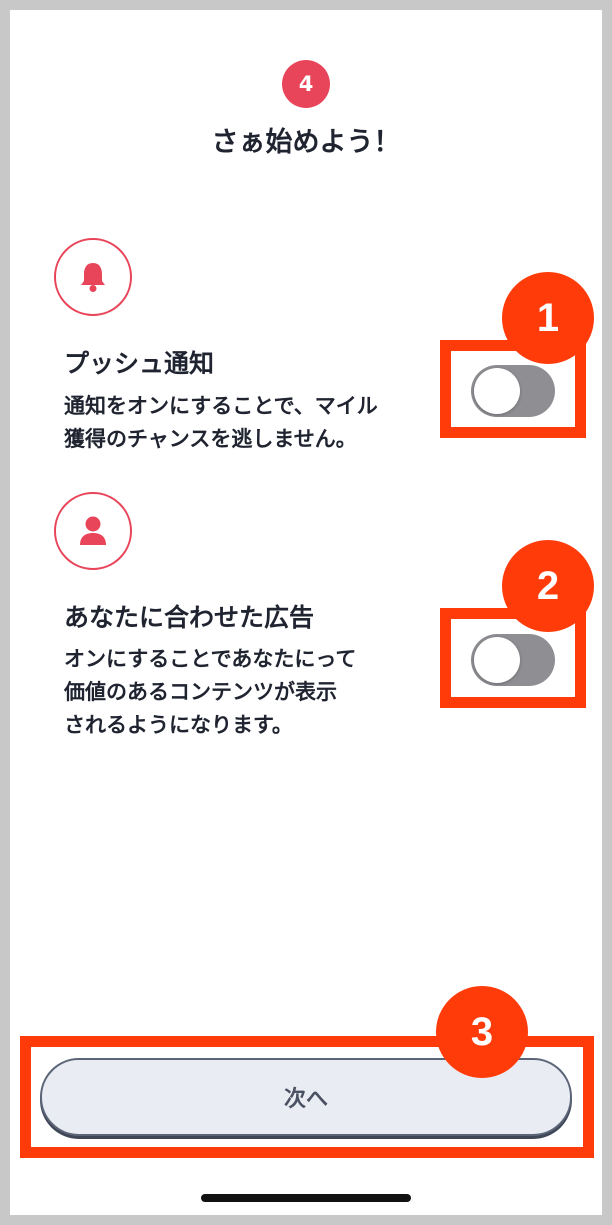 This screenshot has height=1225, width=612. I want to click on personalized-ads-toggle, so click(513, 660).